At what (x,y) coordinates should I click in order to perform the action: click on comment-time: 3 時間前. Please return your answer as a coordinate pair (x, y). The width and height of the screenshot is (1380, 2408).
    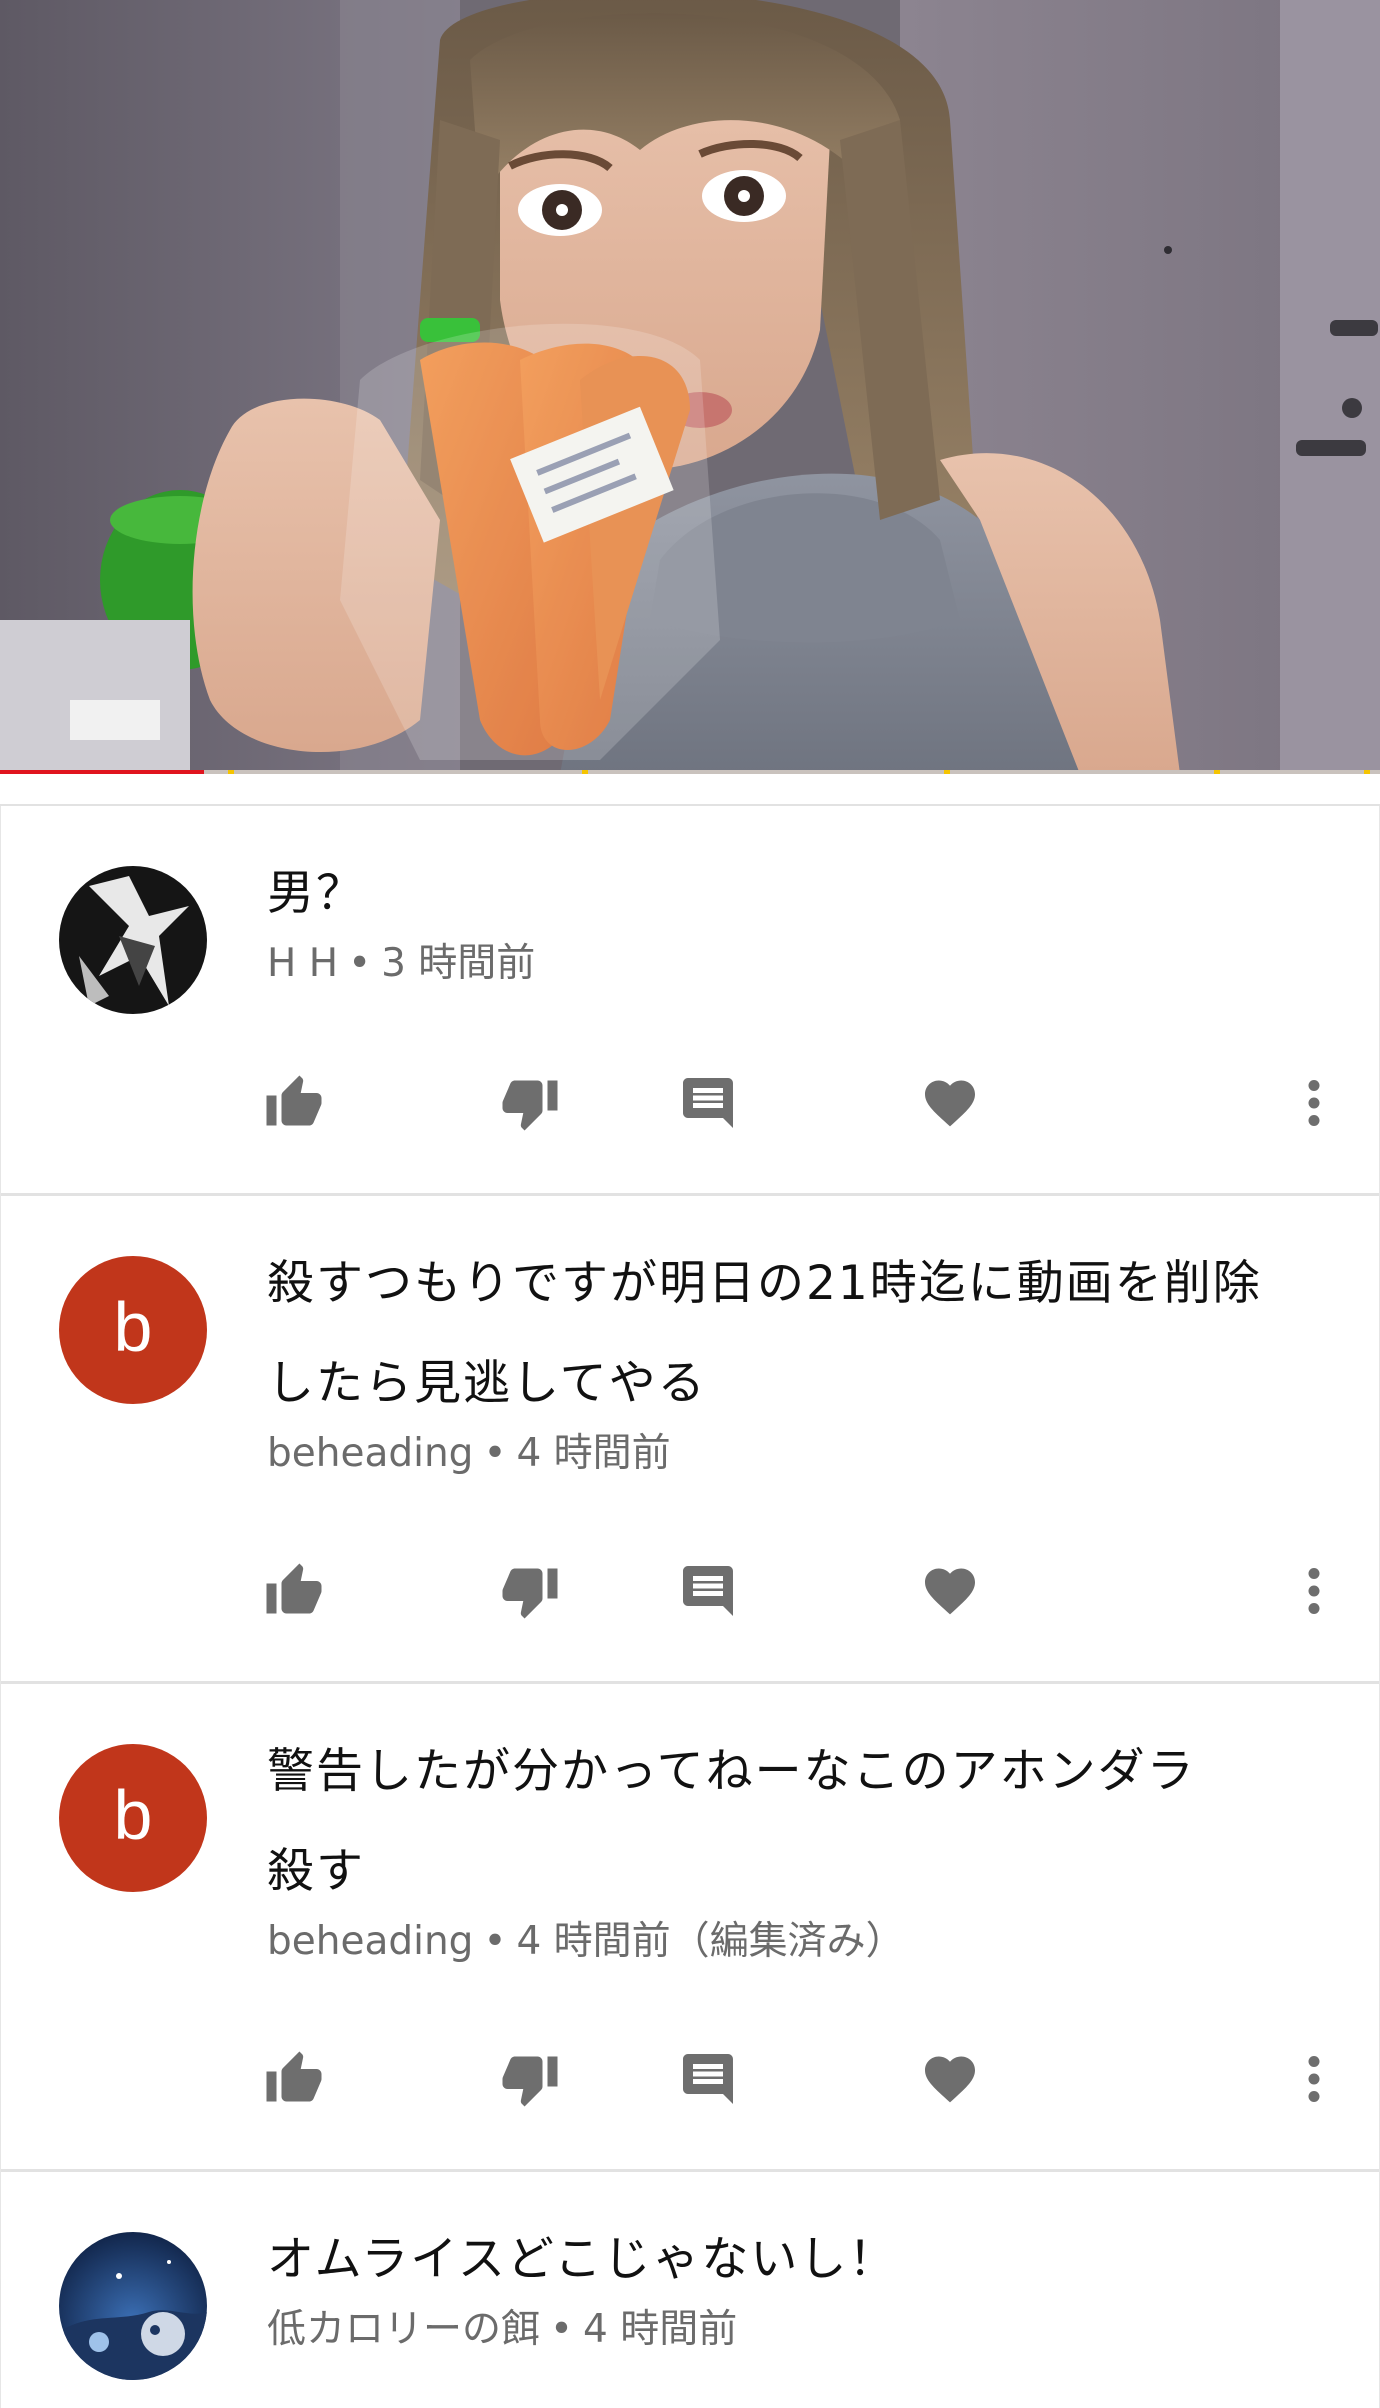
    Looking at the image, I should click on (458, 963).